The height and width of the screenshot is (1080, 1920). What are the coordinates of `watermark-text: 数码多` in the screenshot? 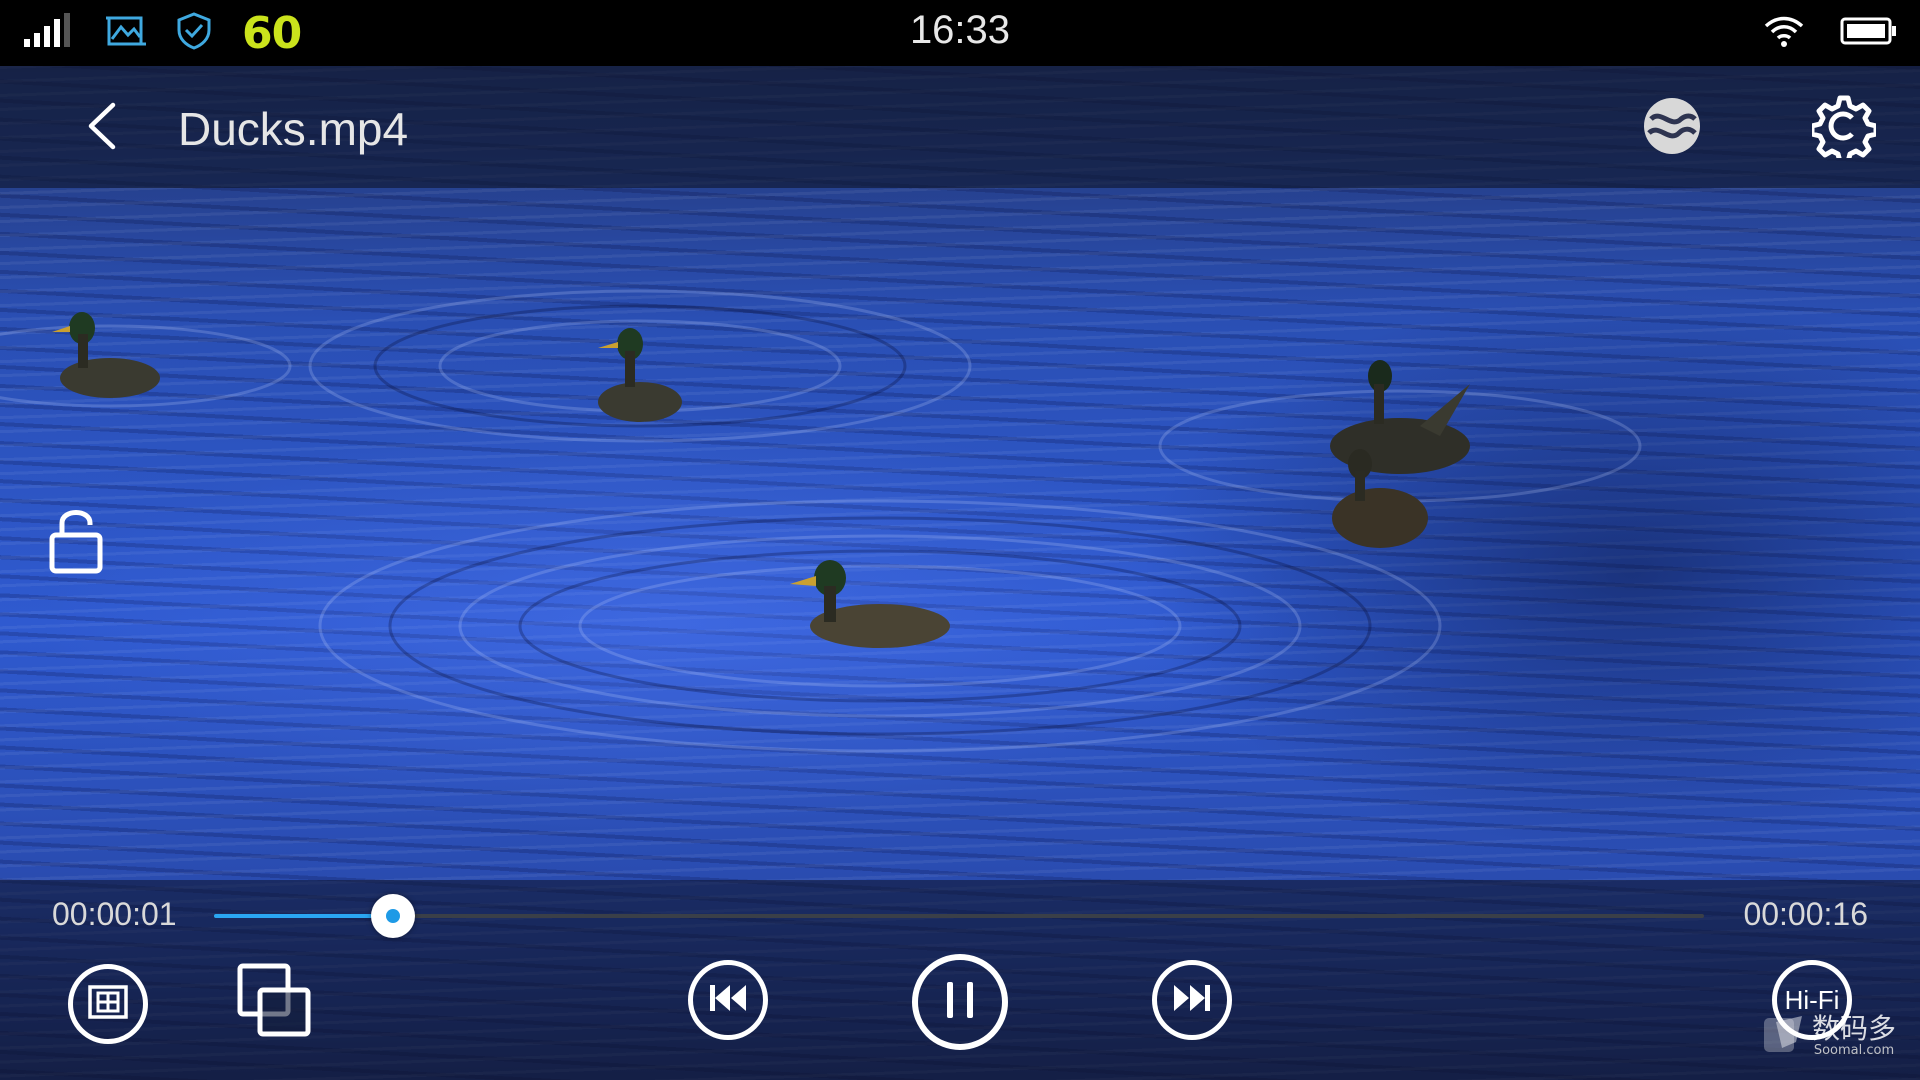 It's located at (1853, 1028).